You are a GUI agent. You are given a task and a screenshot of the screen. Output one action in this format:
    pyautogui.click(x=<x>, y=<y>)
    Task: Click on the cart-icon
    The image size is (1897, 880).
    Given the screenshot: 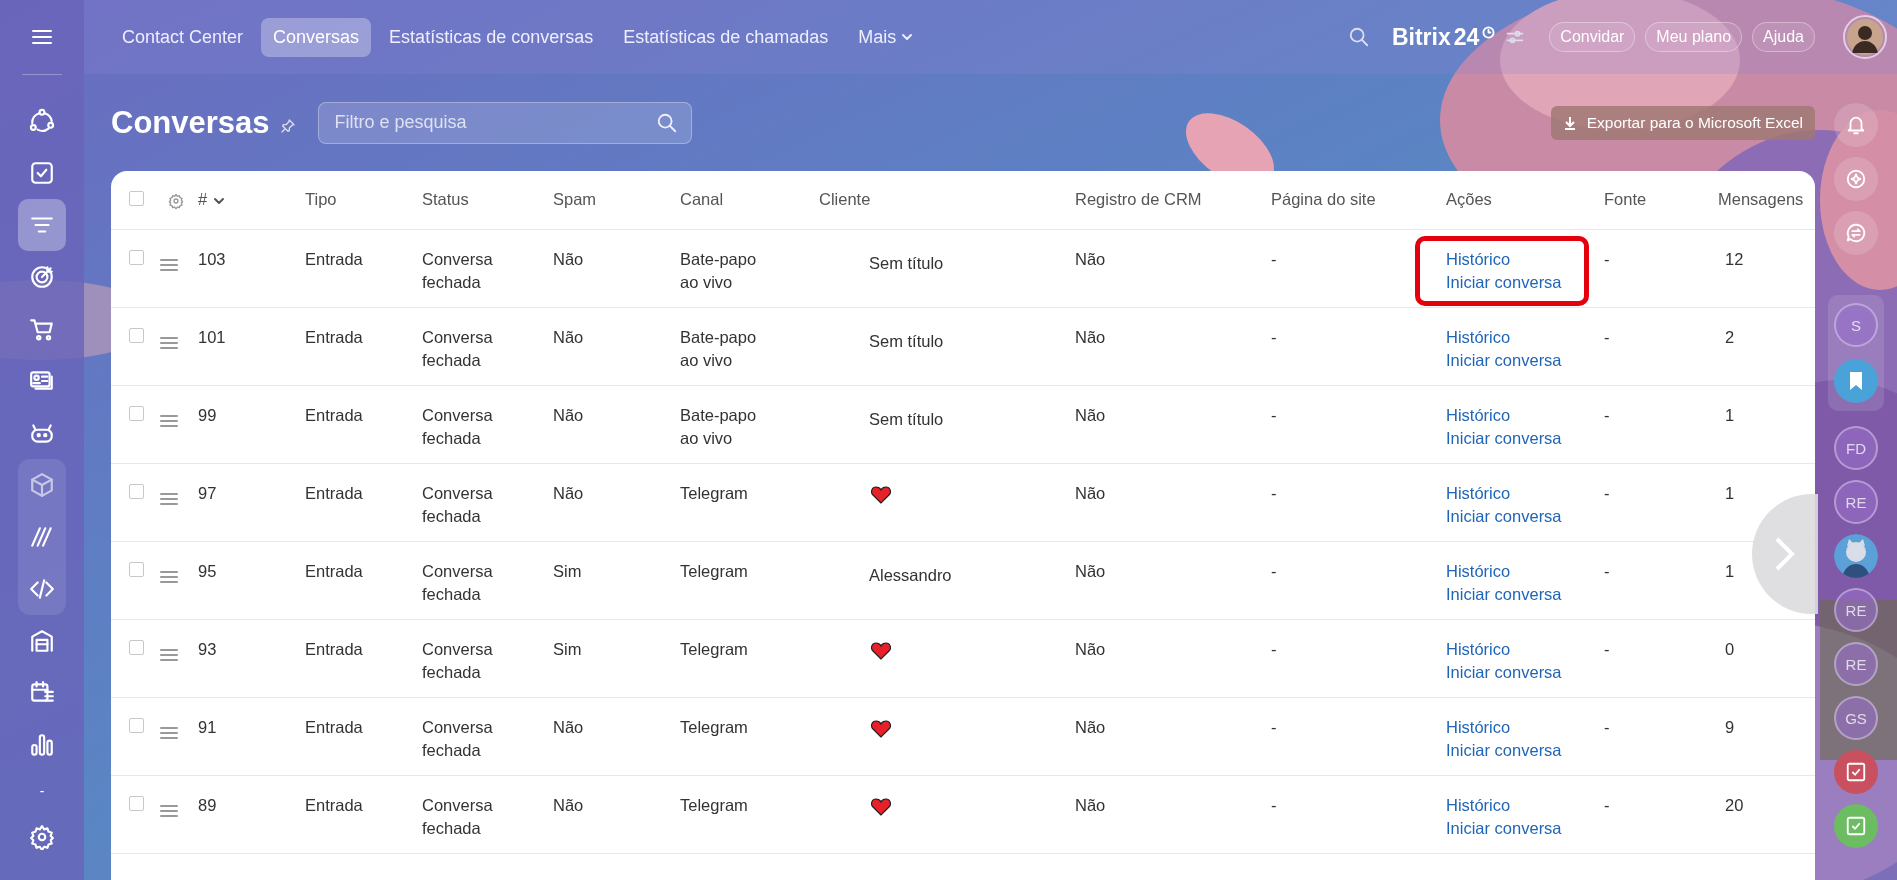 What is the action you would take?
    pyautogui.click(x=42, y=329)
    